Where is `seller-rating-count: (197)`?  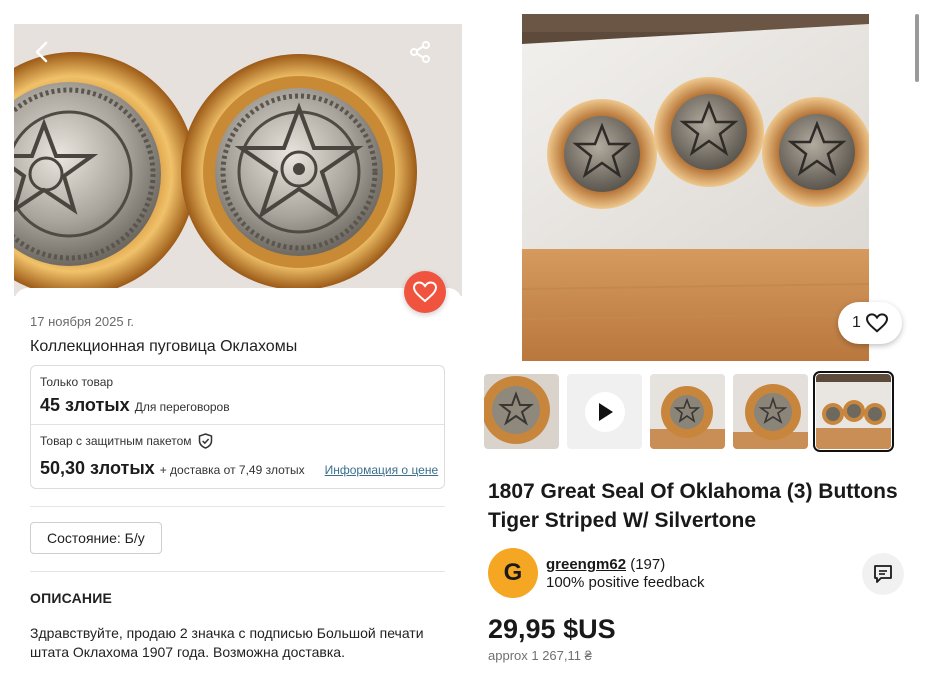 seller-rating-count: (197) is located at coordinates (648, 564).